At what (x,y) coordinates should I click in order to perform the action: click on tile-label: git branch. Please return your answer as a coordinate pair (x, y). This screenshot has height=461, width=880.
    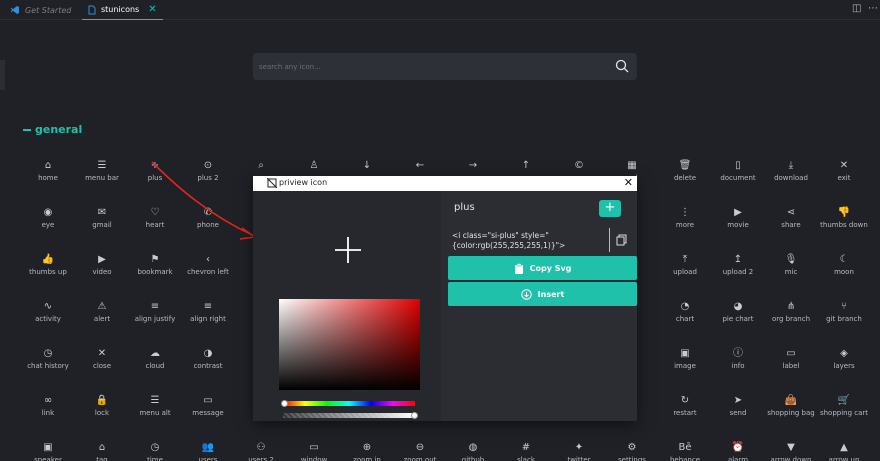
    Looking at the image, I should click on (844, 319).